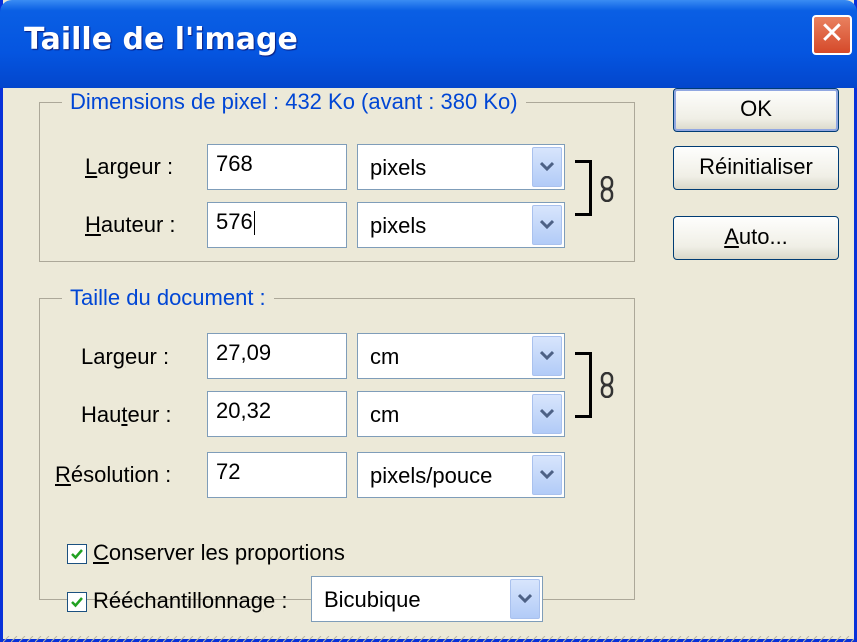 This screenshot has width=857, height=642. What do you see at coordinates (277, 225) in the screenshot?
I see `pixel-height-input: 576` at bounding box center [277, 225].